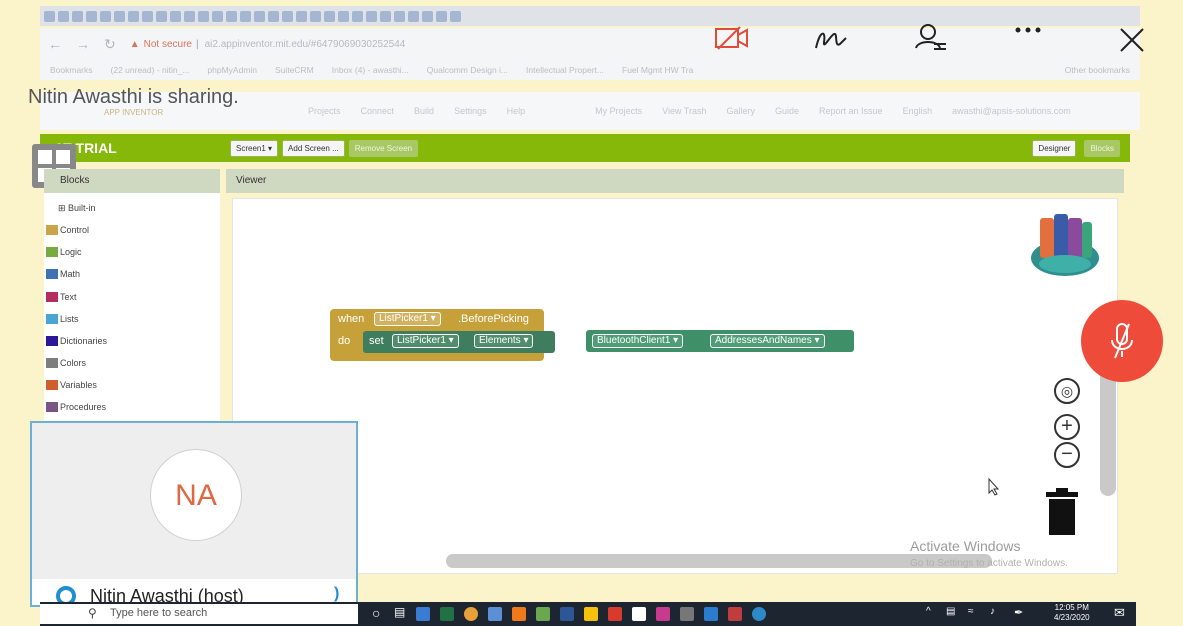 This screenshot has height=626, width=1183. Describe the element at coordinates (76, 341) in the screenshot. I see `category-dictionaries: Dictionaries` at that location.